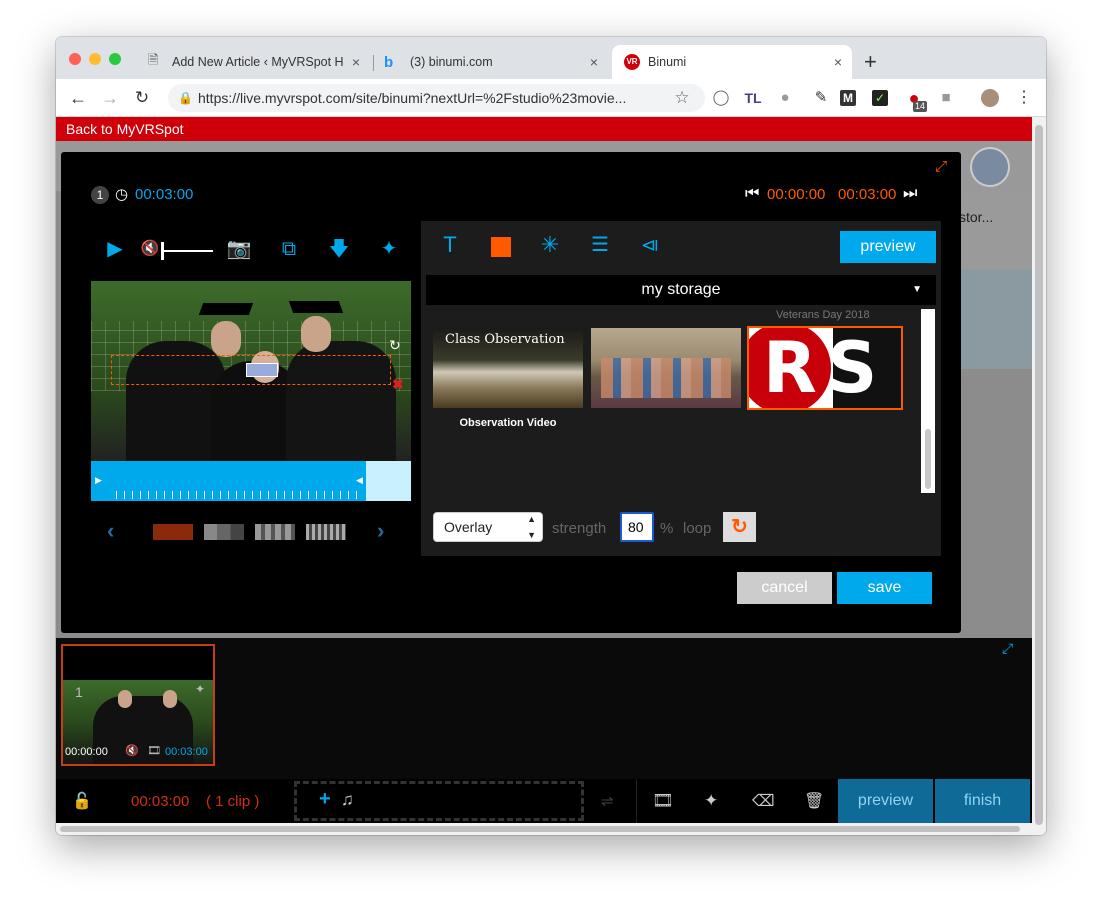 This screenshot has height=909, width=1101. What do you see at coordinates (880, 98) in the screenshot?
I see `extension-check-icon: ✓` at bounding box center [880, 98].